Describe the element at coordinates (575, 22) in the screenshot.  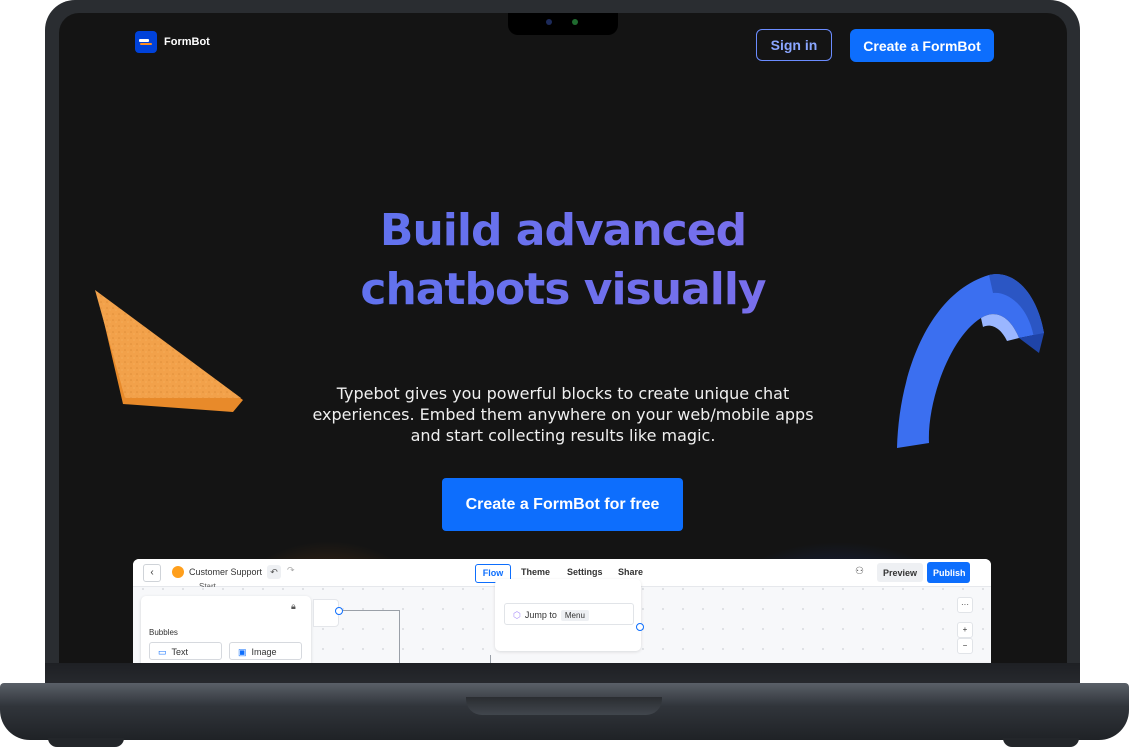
I see `camera-led-icon` at that location.